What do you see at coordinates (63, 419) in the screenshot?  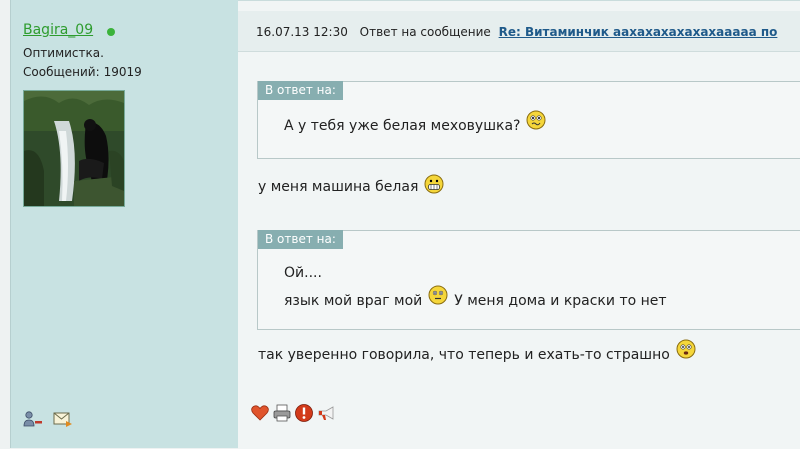 I see `send-message-icon` at bounding box center [63, 419].